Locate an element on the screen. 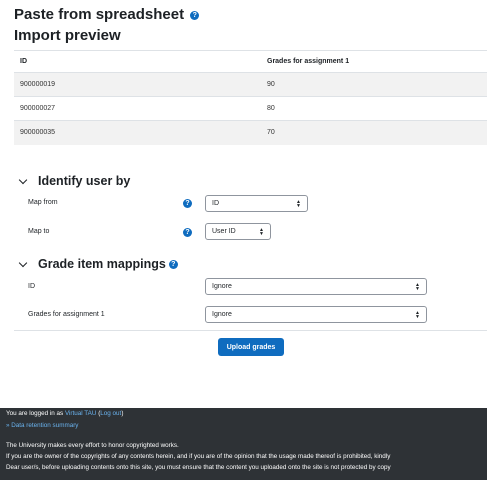  id-mapping-value: Ignore is located at coordinates (222, 286).